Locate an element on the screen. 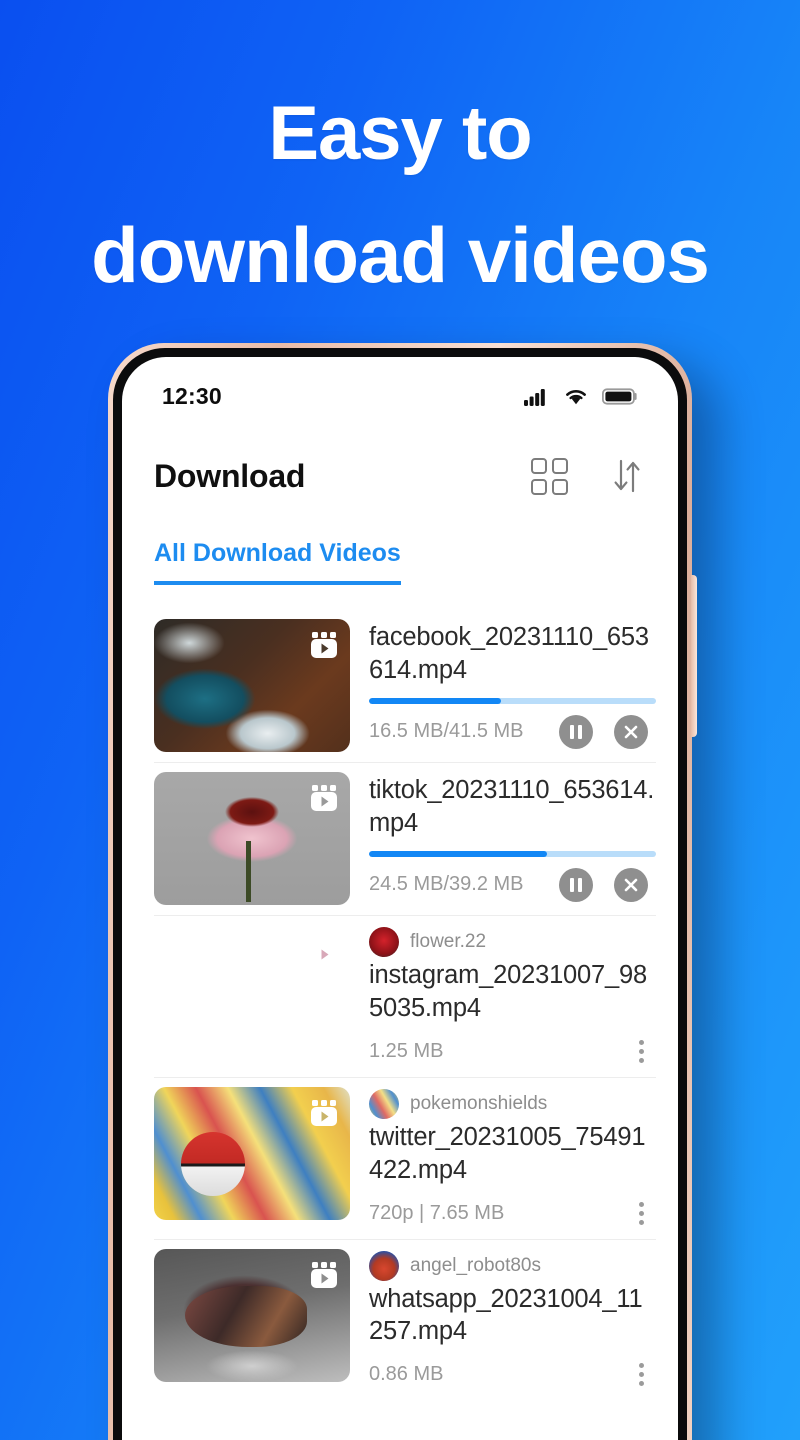  file-name: facebook_20231110_653614.mp4 is located at coordinates (509, 653).